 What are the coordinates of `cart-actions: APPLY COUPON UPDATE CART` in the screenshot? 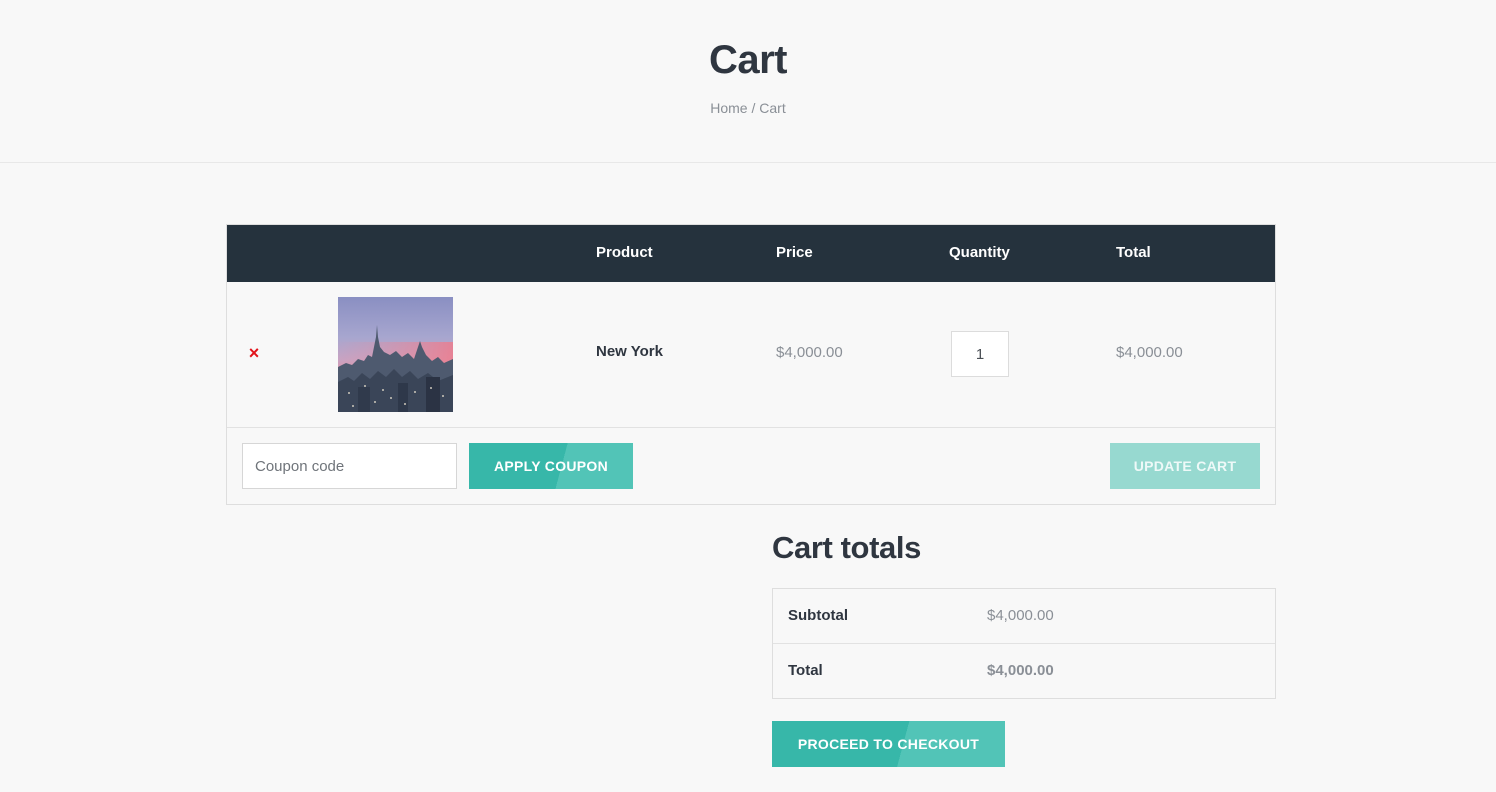 It's located at (751, 466).